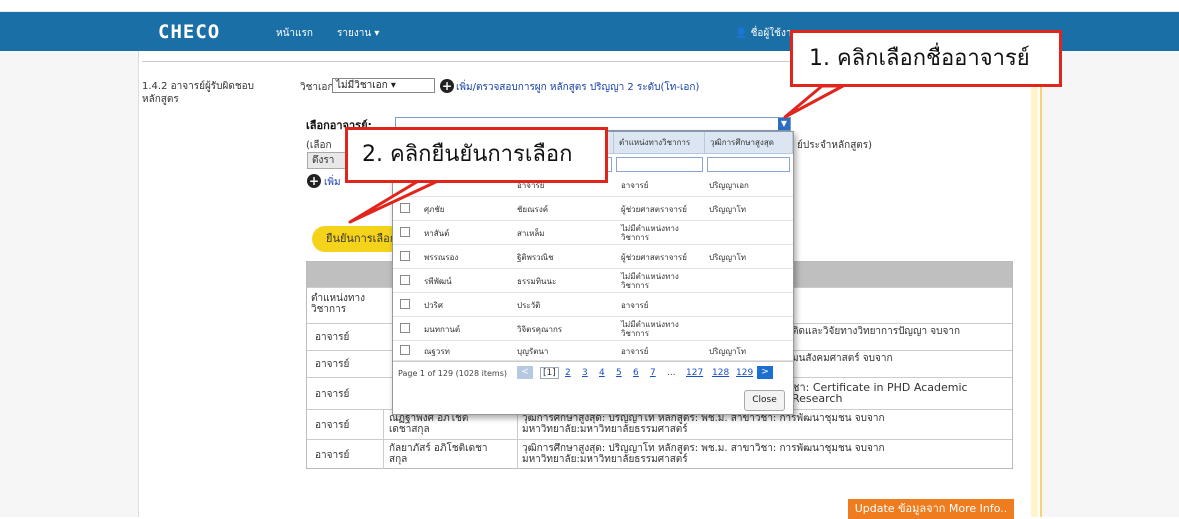 The width and height of the screenshot is (1179, 519). What do you see at coordinates (931, 509) in the screenshot?
I see `update-more-info-button: Update ข้อมูลจาก More Info..` at bounding box center [931, 509].